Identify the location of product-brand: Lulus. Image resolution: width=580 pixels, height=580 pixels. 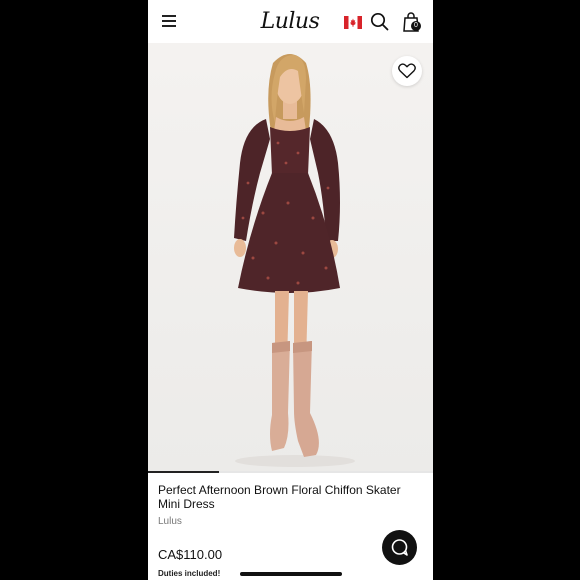
(170, 521).